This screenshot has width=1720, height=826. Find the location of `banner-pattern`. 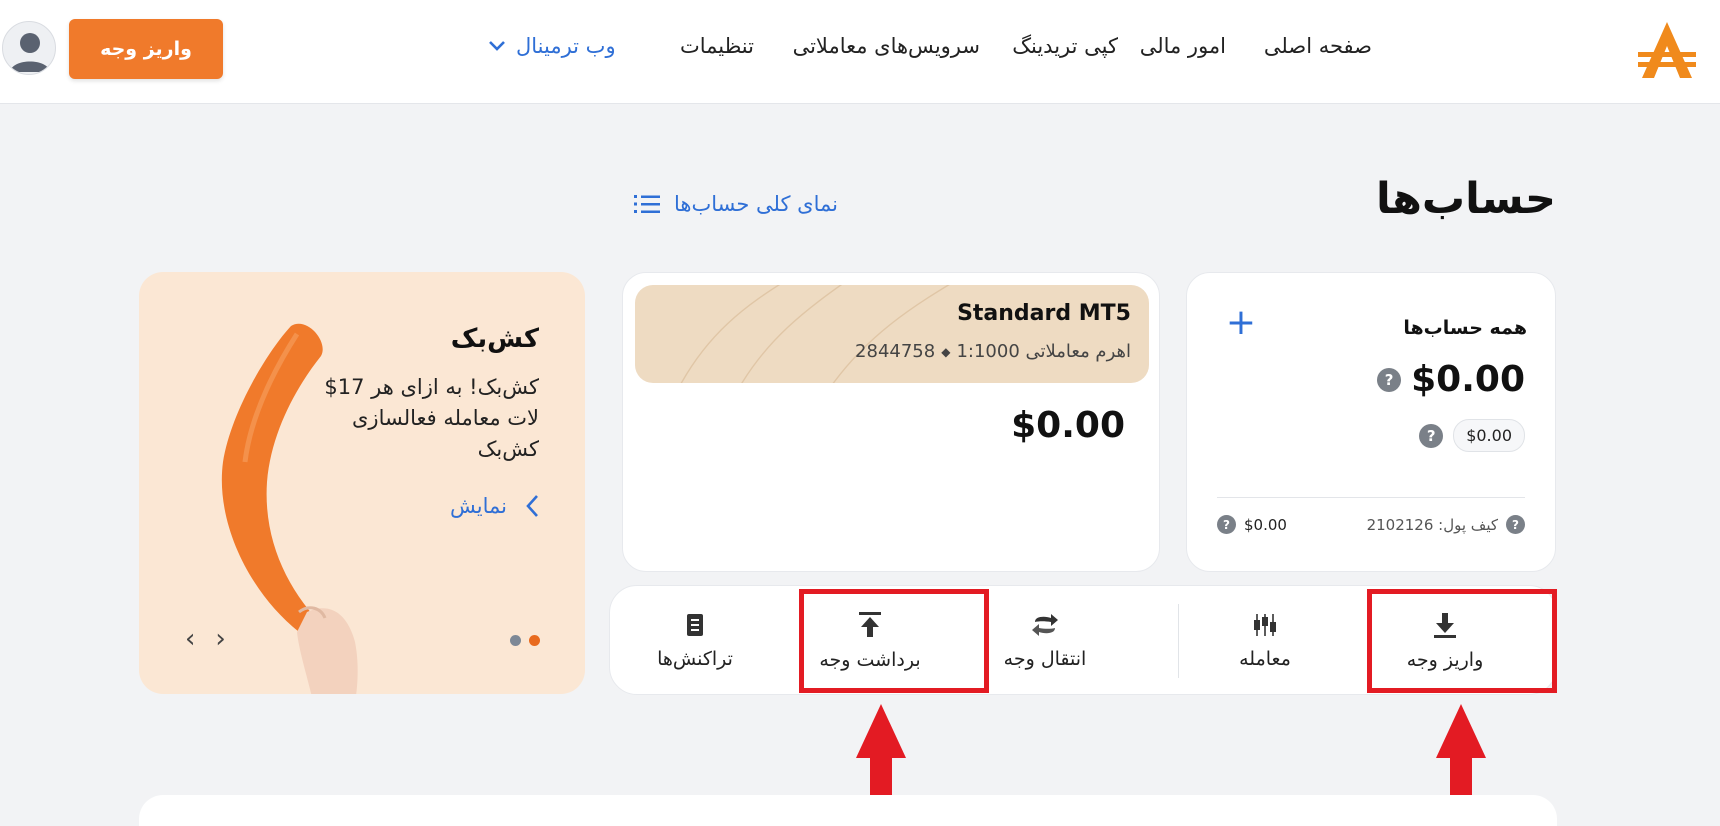

banner-pattern is located at coordinates (815, 334).